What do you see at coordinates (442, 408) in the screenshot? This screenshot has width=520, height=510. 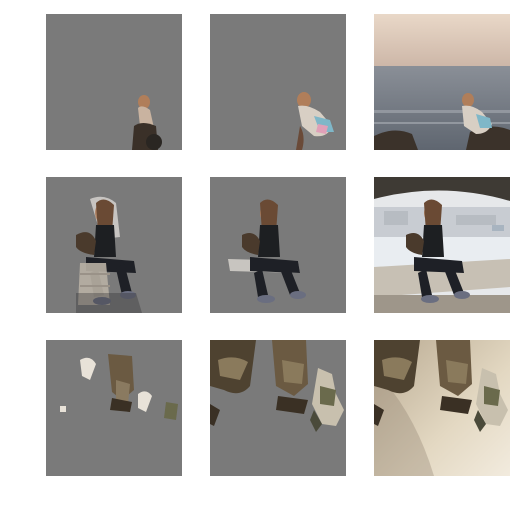 I see `row3-full-photo` at bounding box center [442, 408].